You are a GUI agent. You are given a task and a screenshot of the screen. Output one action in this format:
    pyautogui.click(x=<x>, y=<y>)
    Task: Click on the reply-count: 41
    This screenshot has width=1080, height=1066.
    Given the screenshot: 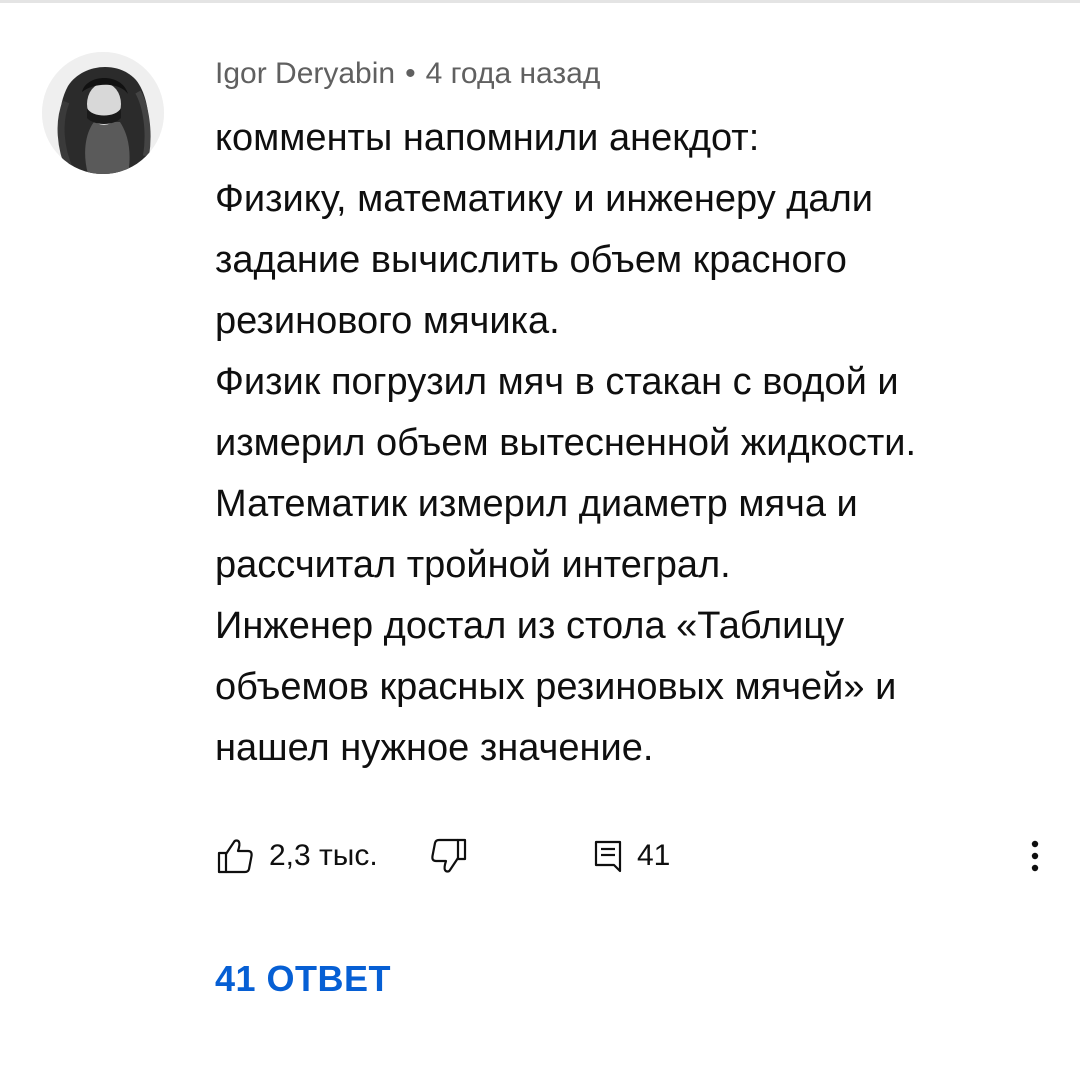 What is the action you would take?
    pyautogui.click(x=654, y=855)
    